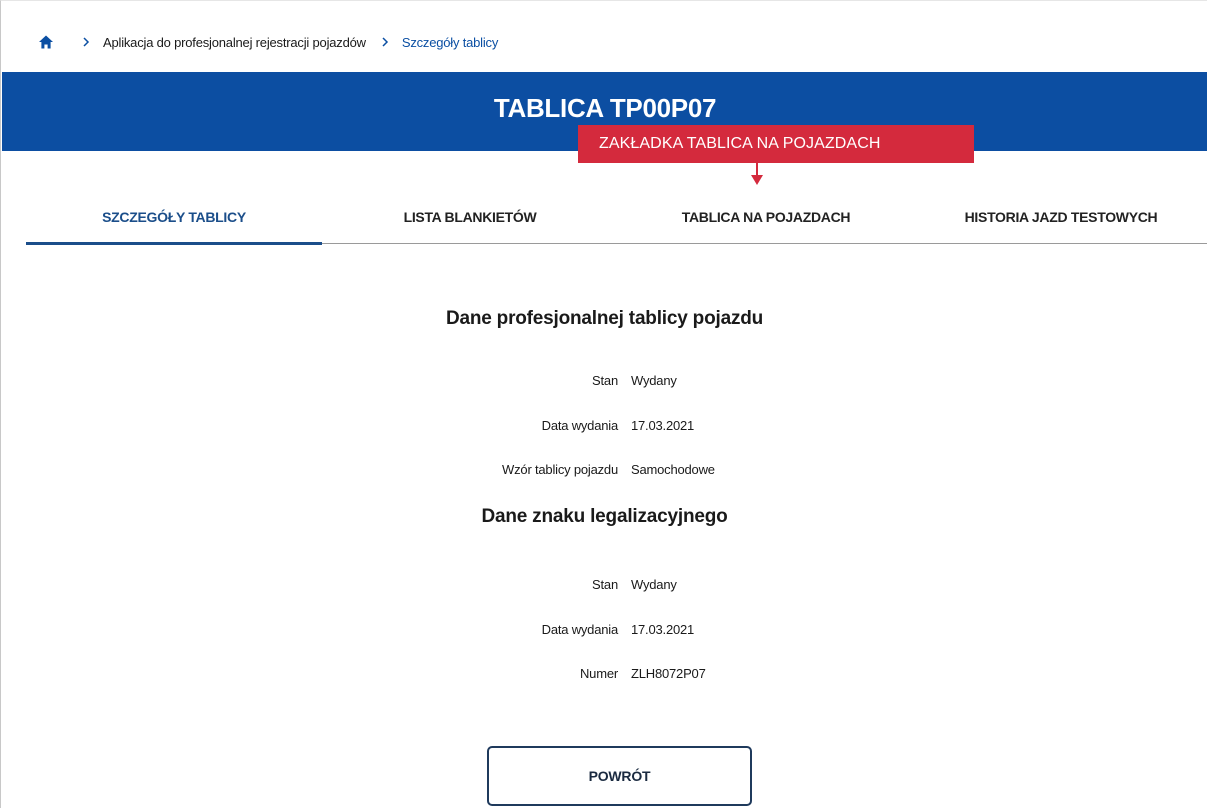 This screenshot has width=1207, height=808. Describe the element at coordinates (605, 108) in the screenshot. I see `page-title: TABLICA TP00P07` at that location.